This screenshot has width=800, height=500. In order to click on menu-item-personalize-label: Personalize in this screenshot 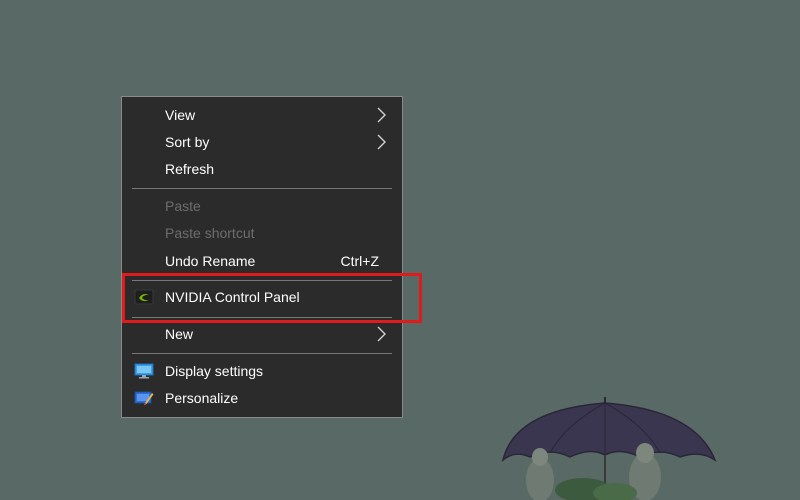, I will do `click(202, 398)`.